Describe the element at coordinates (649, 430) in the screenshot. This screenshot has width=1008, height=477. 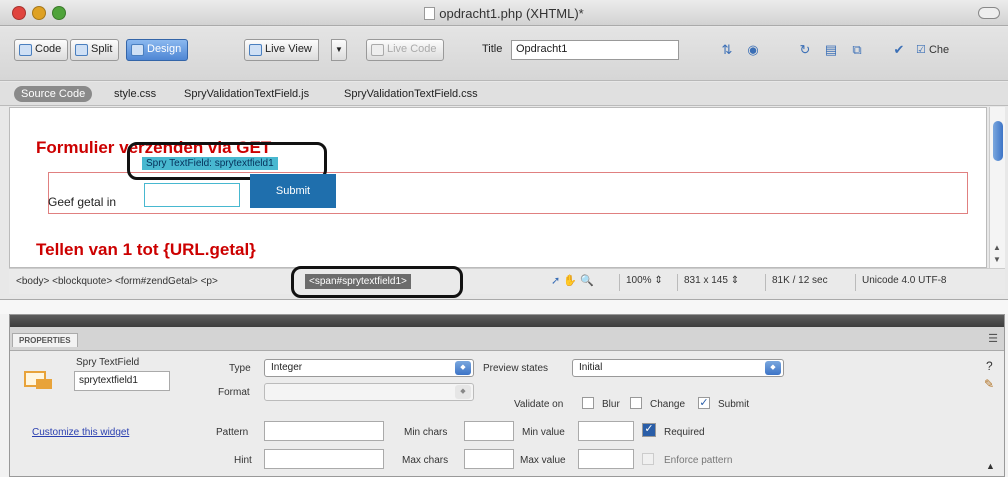
I see `required-checkbox: ✓` at that location.